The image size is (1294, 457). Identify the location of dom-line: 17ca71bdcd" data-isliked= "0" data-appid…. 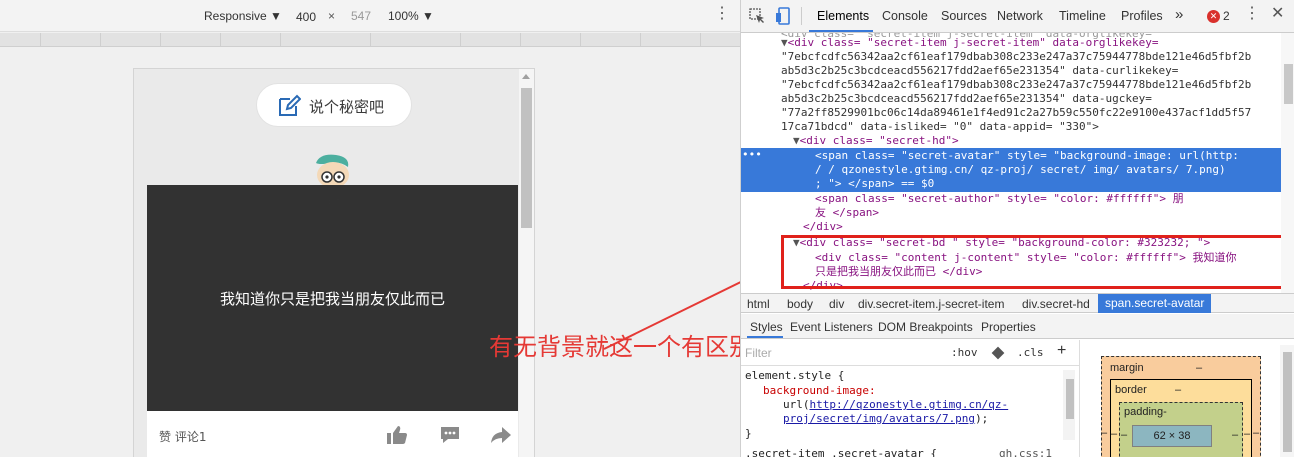
(940, 126).